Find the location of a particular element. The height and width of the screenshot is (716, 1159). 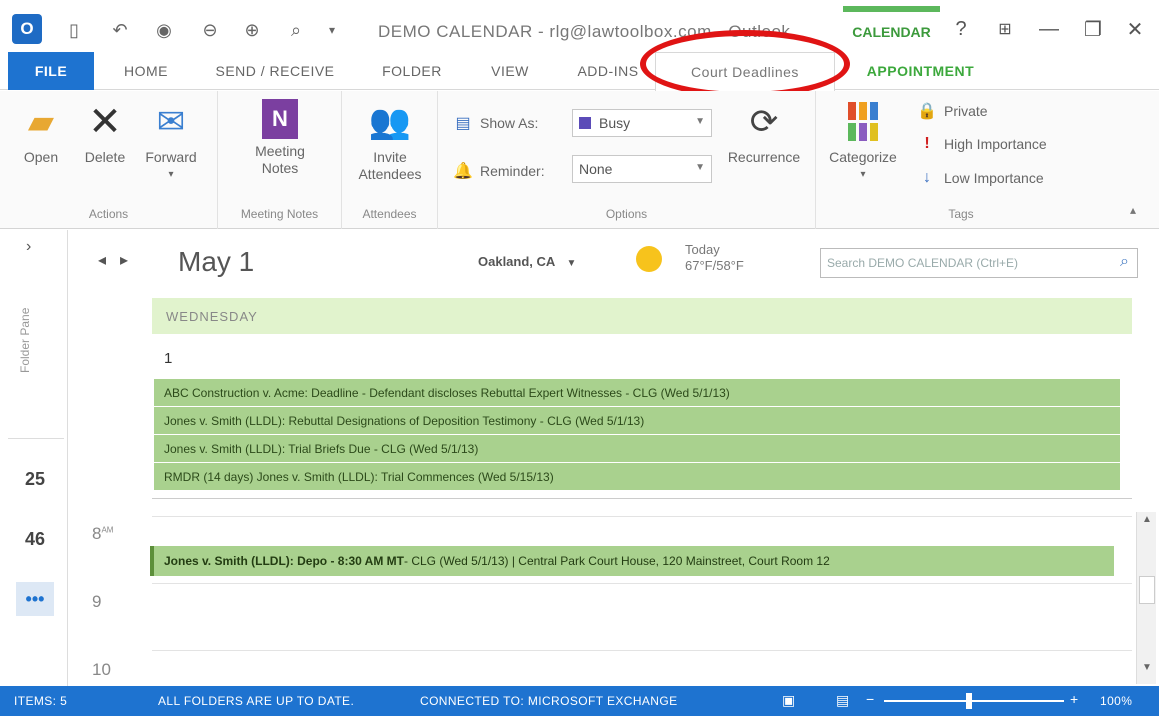

help-button: ? is located at coordinates (961, 29).